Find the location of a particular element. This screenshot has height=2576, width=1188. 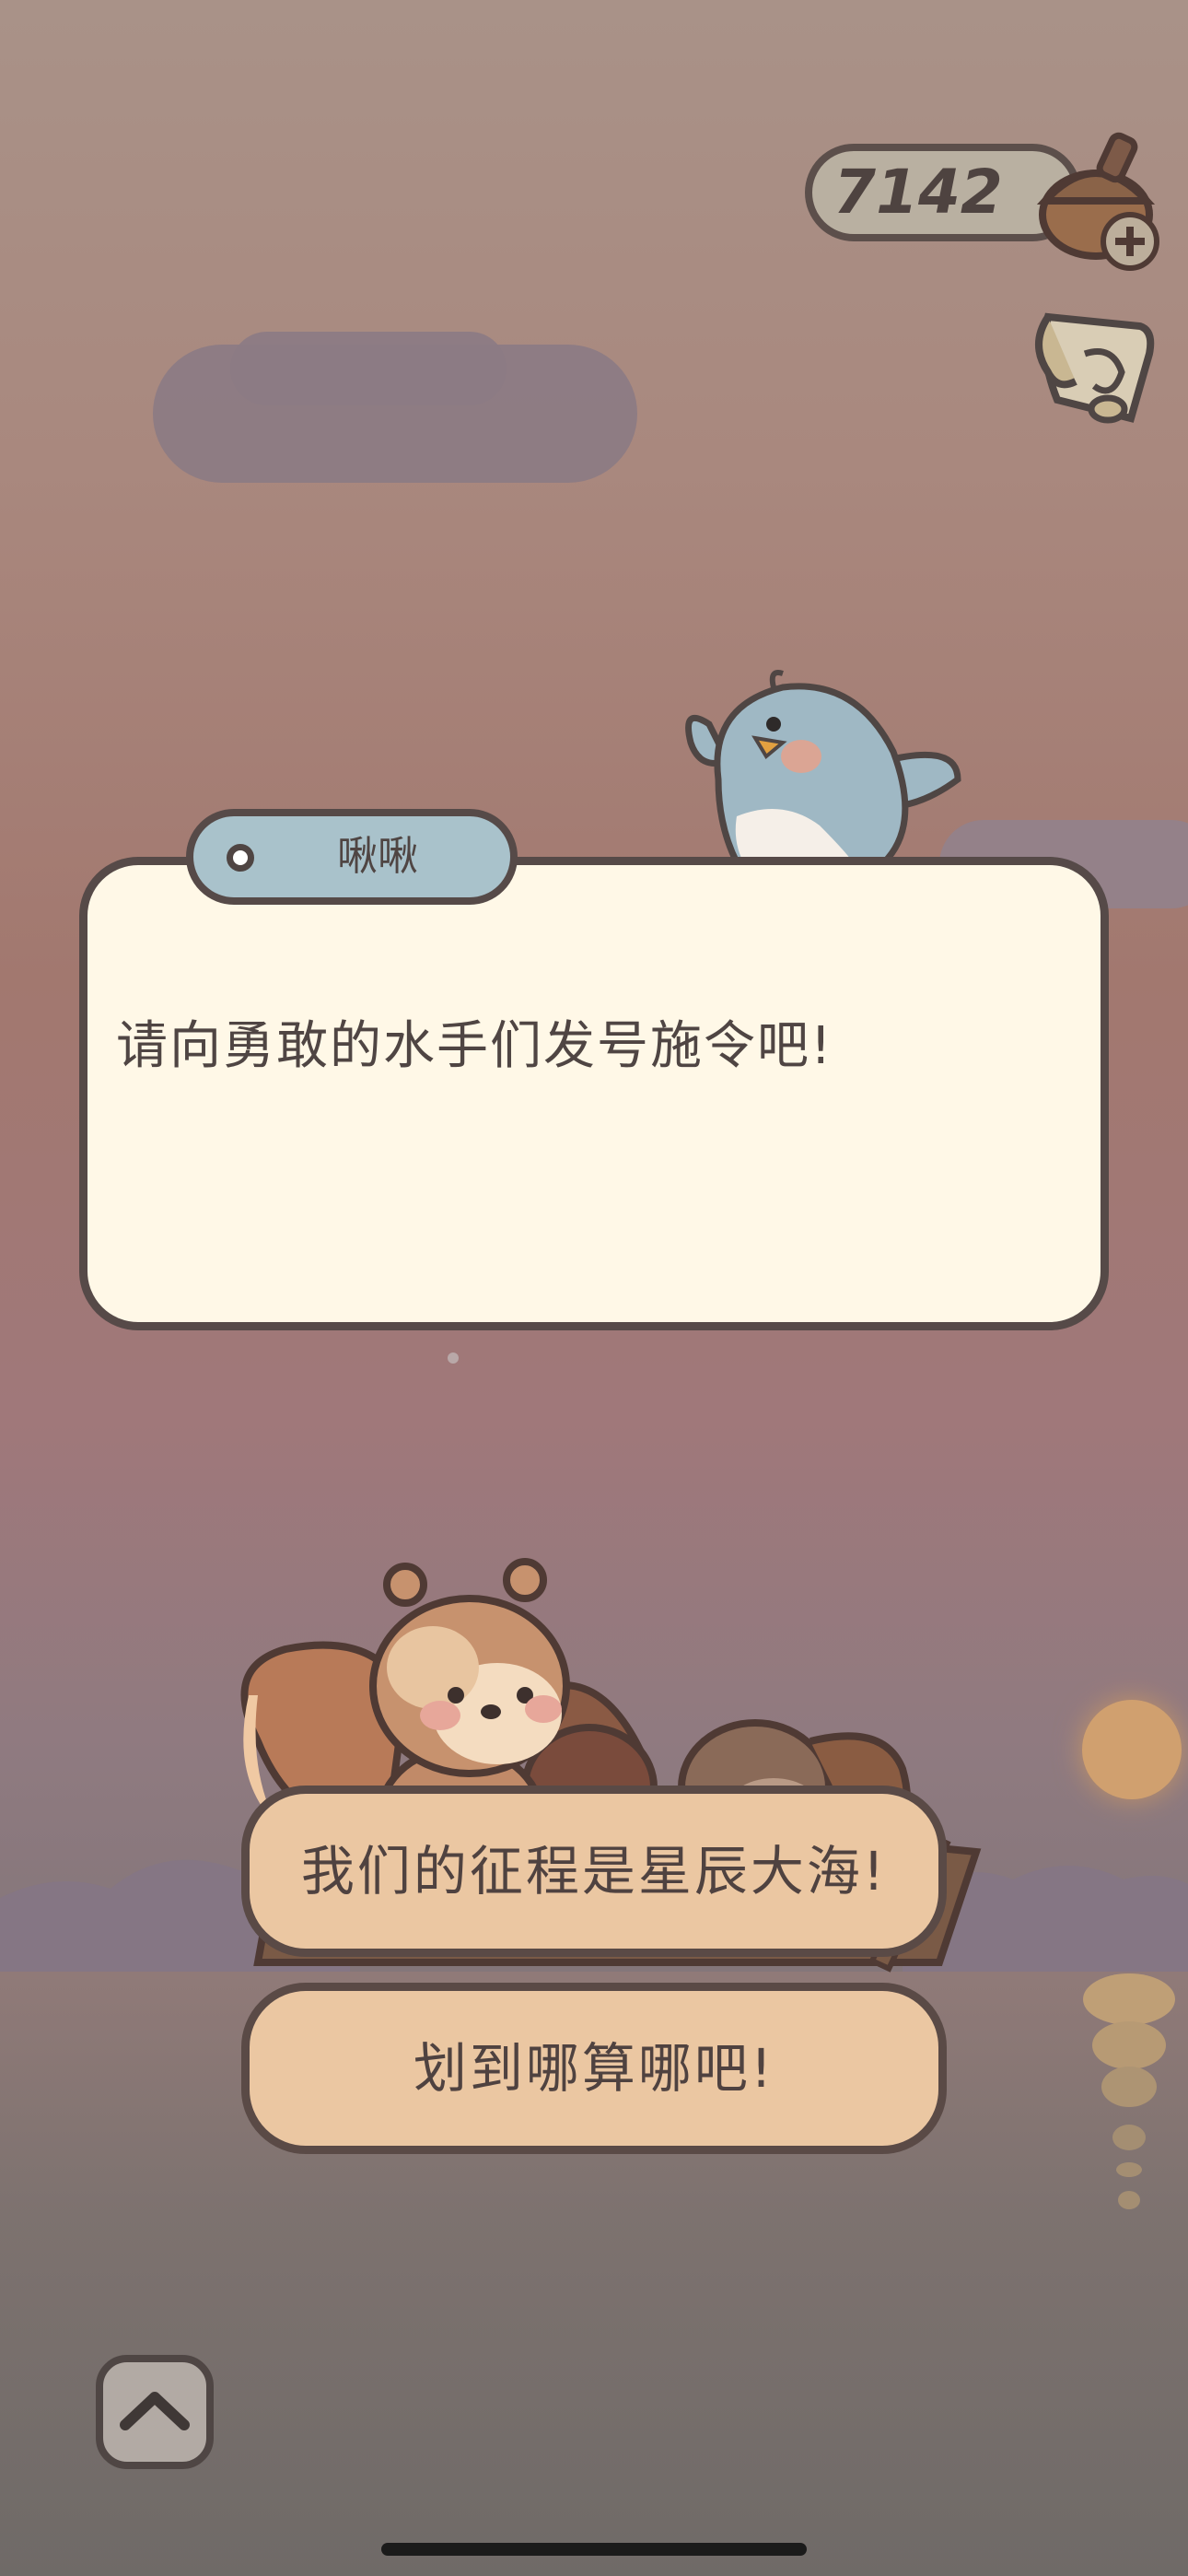

dialog-text: 请向勇敢的水手们发号施令吧! is located at coordinates (474, 1046).